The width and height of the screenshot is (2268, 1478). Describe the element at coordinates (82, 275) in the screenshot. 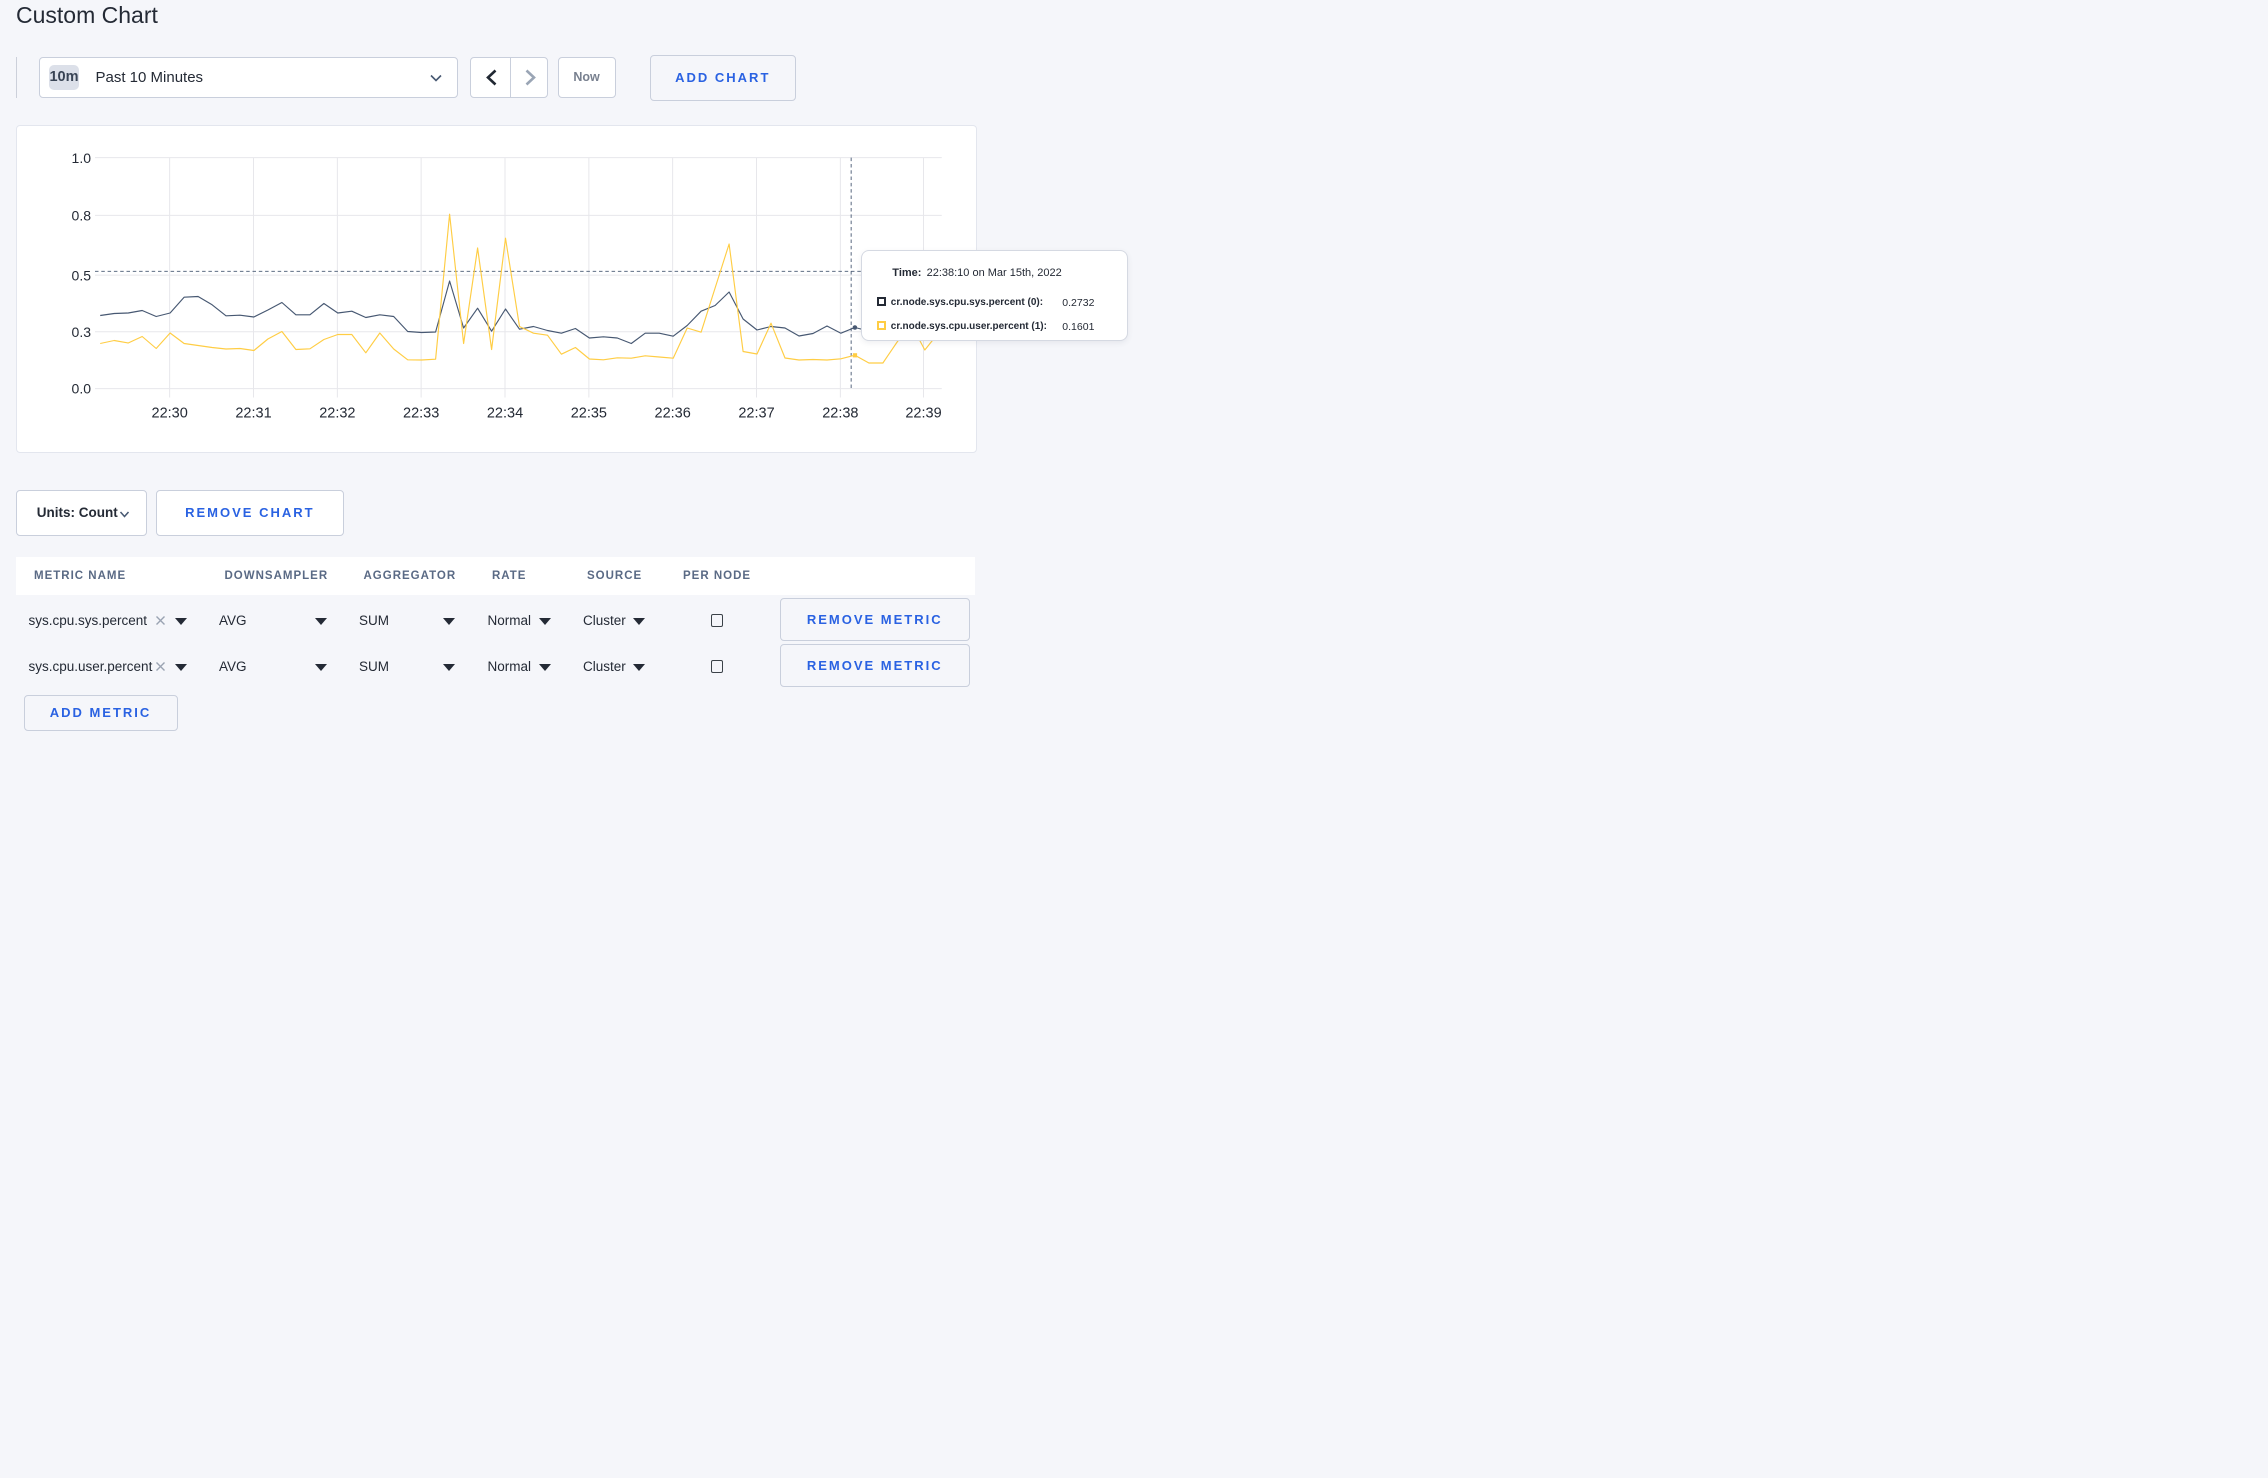

I see `svg-text: 0.5` at that location.